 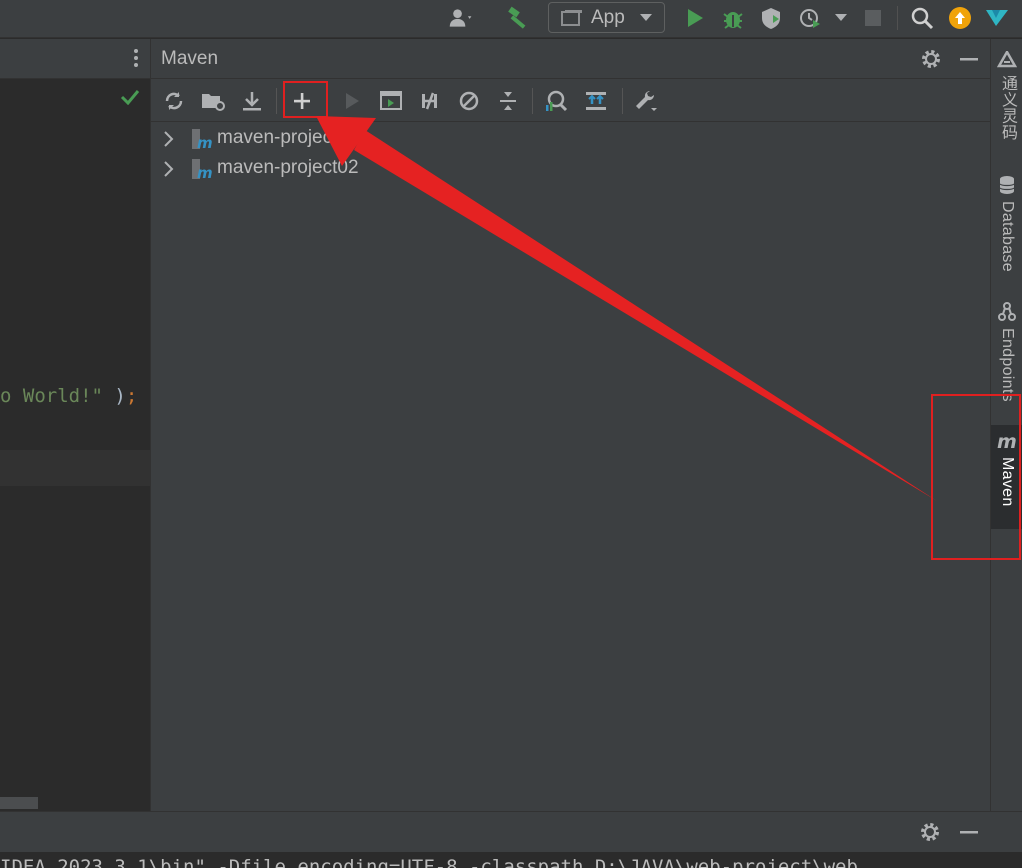 I want to click on profiler-icon, so click(x=811, y=18).